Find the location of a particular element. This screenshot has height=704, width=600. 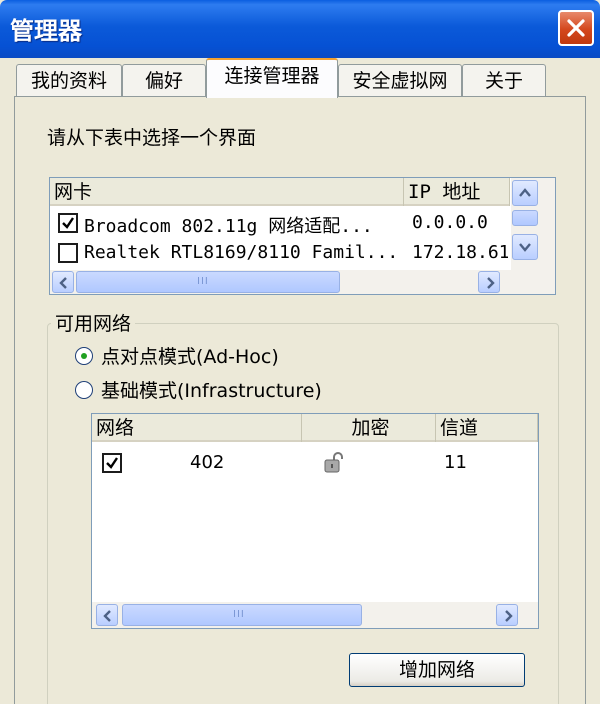

tab-profile: 我的资料 is located at coordinates (69, 81).